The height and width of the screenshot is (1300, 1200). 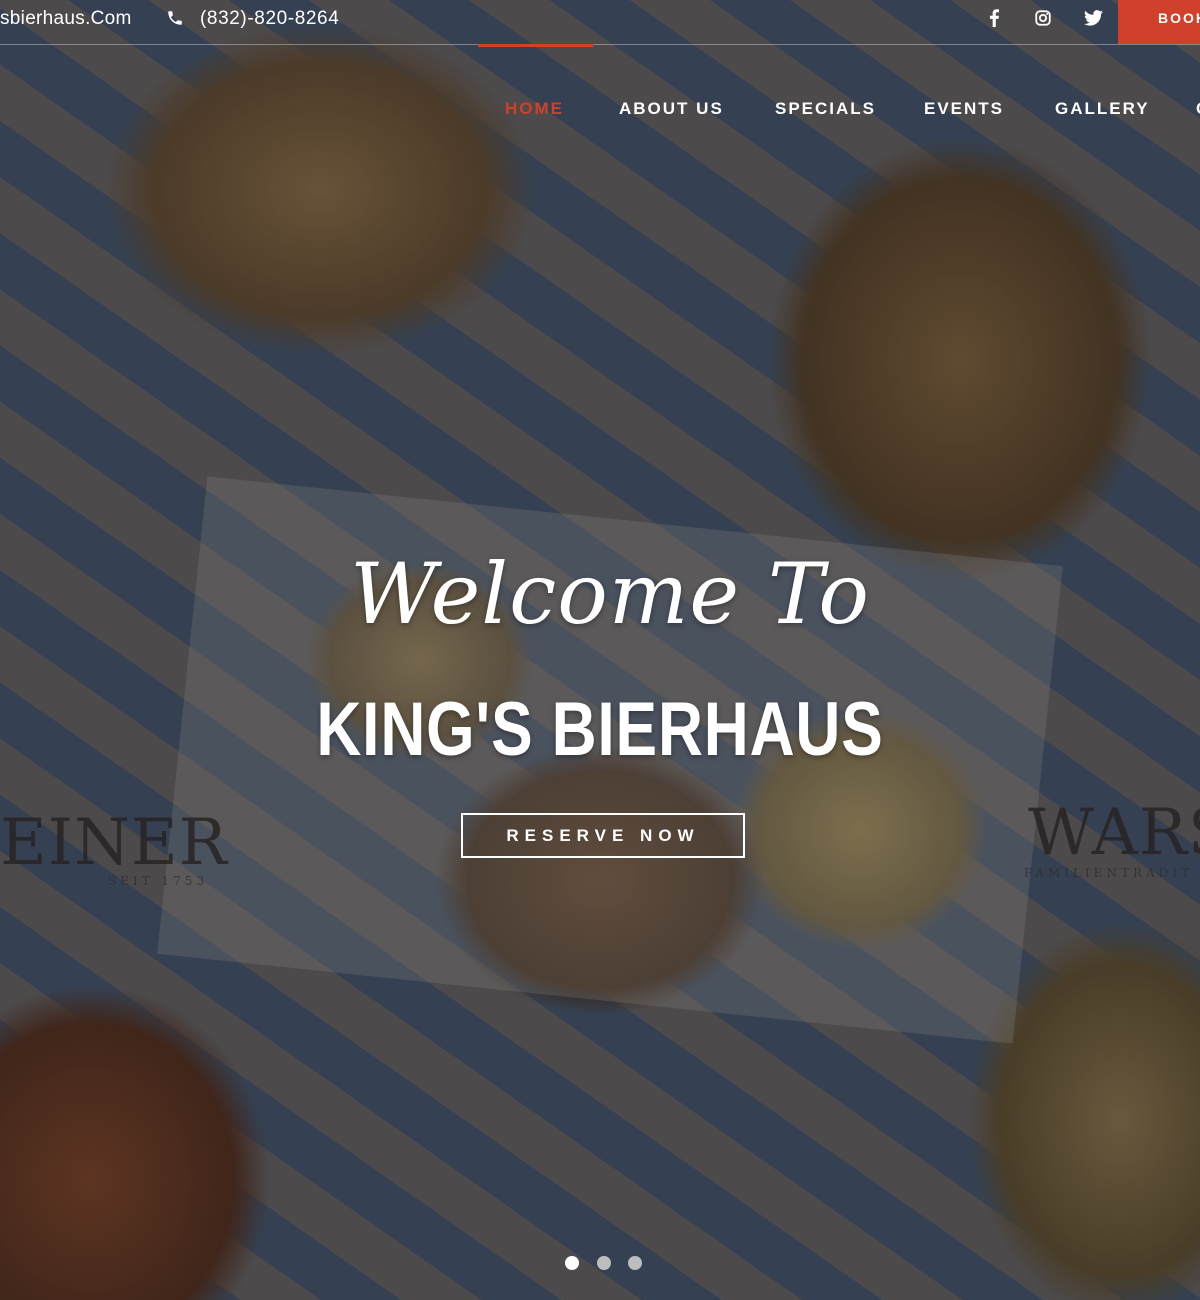 What do you see at coordinates (610, 594) in the screenshot?
I see `welcome-heading: Welcome To` at bounding box center [610, 594].